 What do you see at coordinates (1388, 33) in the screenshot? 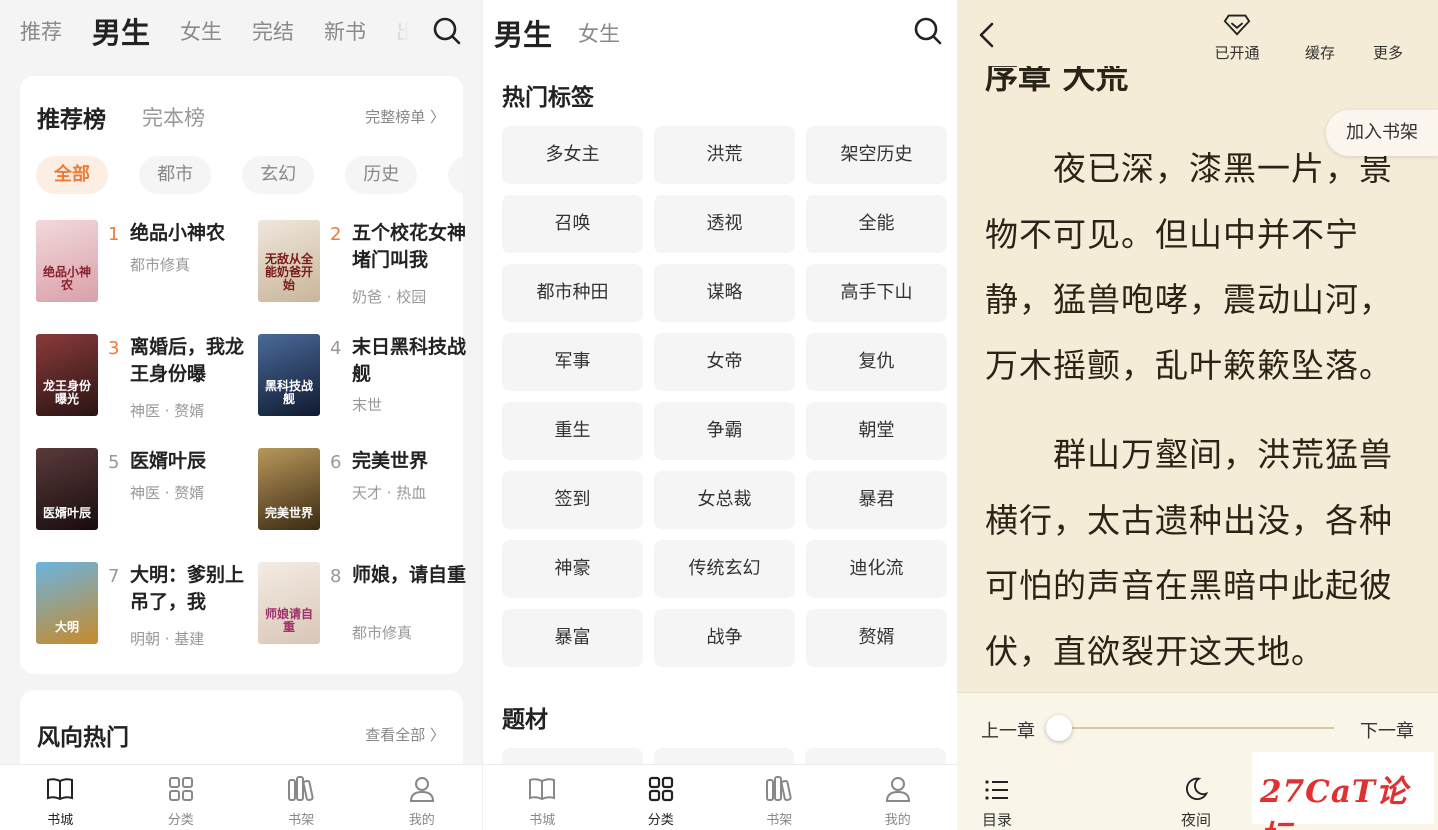
I see `more-button: 更多` at bounding box center [1388, 33].